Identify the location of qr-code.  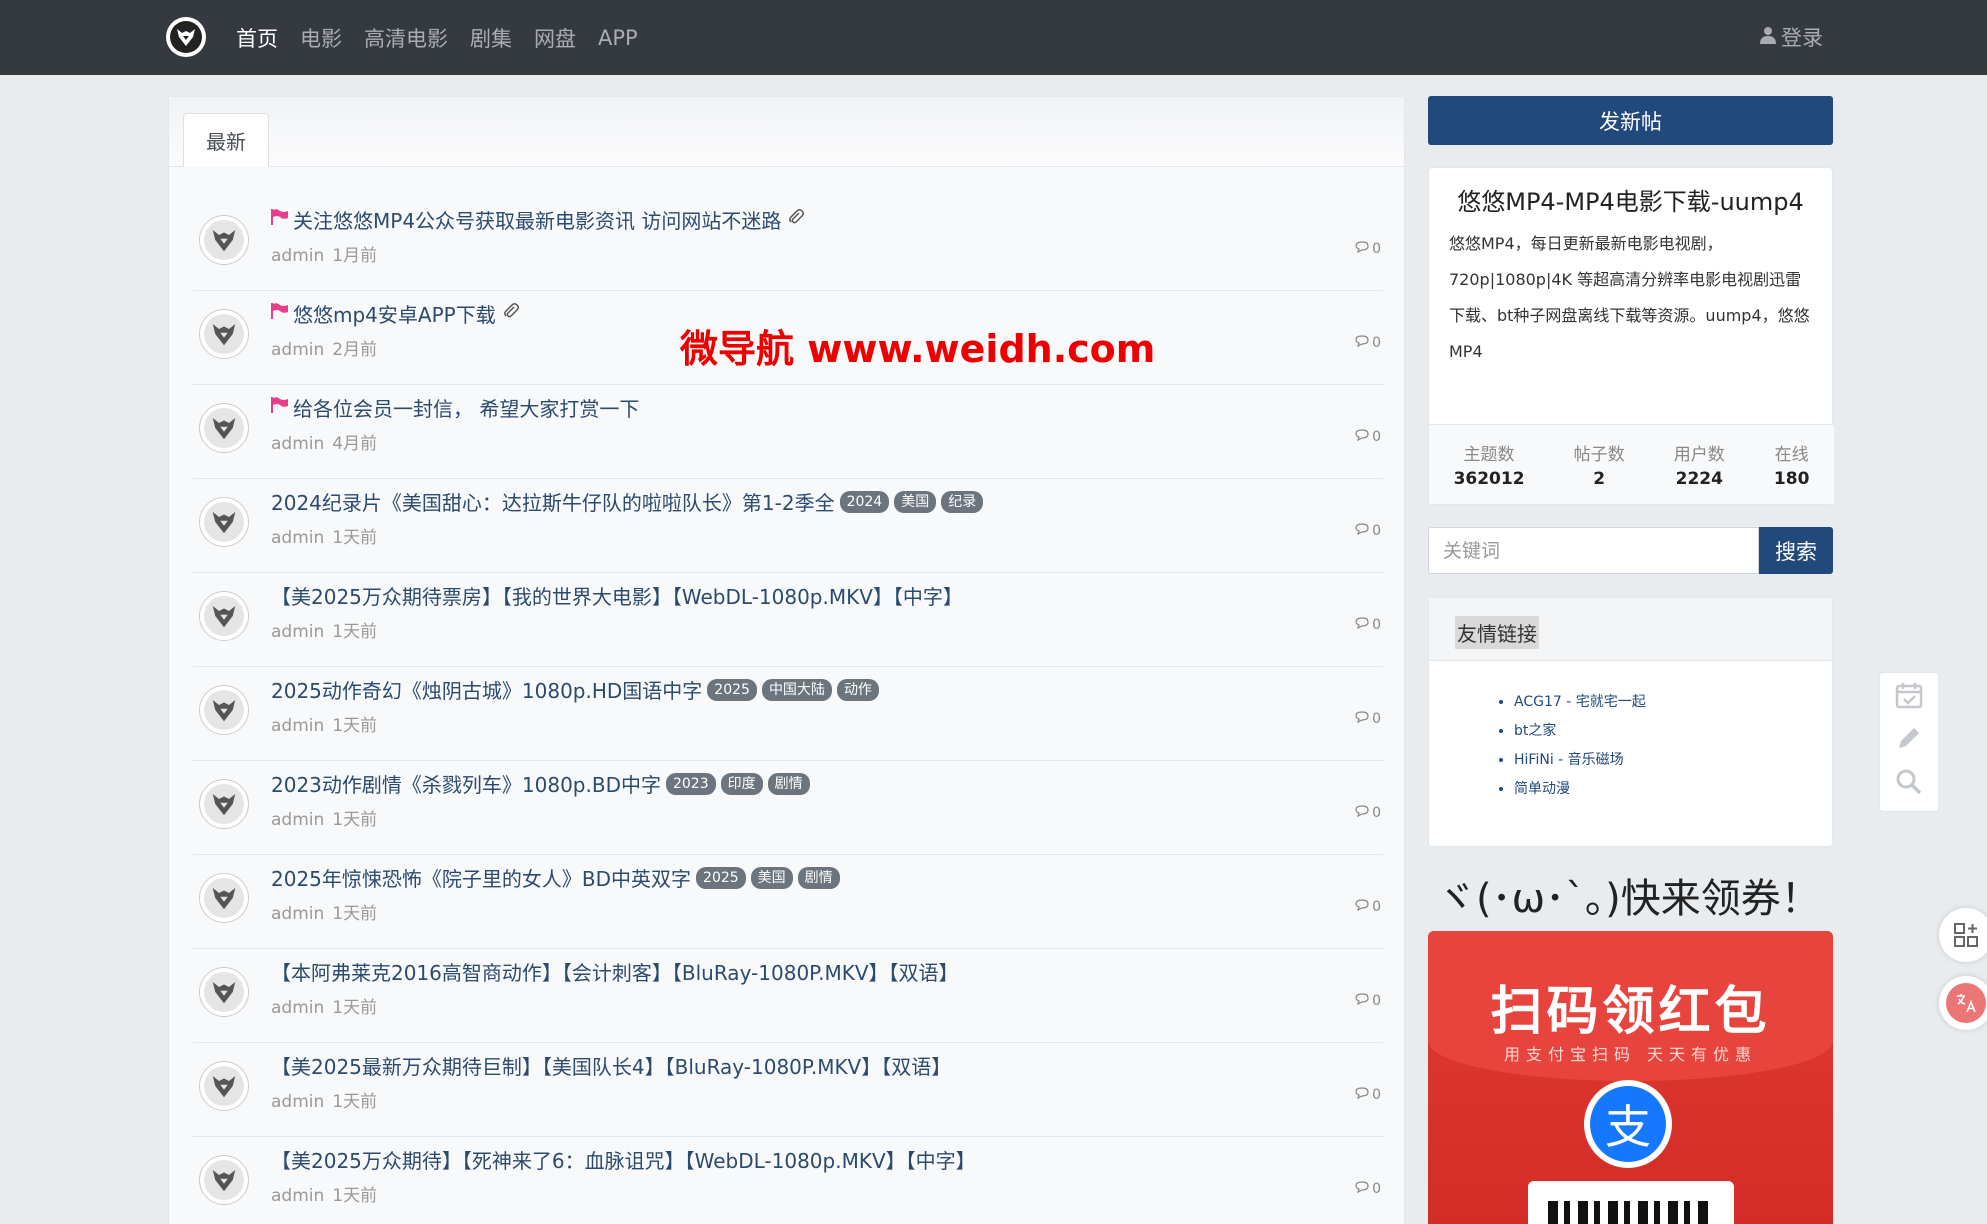
(1631, 1202).